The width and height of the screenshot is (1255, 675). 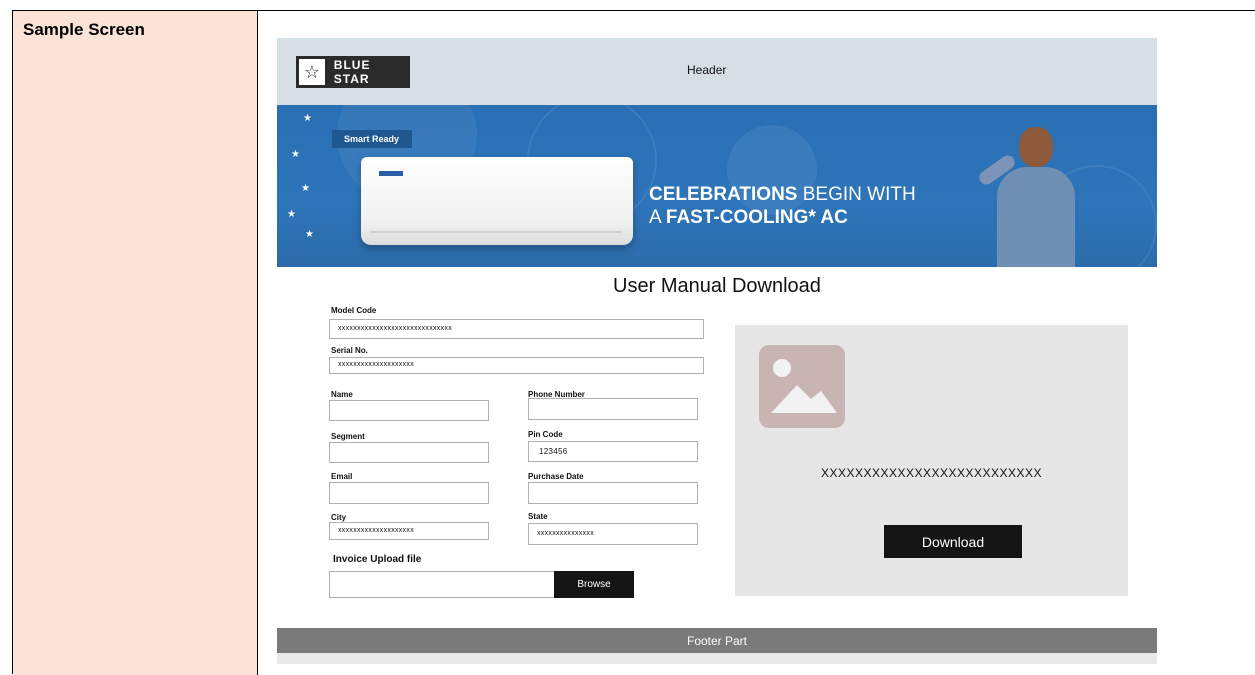 I want to click on serial-no-field: xxxxxxxxxxxxxxxxxxxx, so click(x=516, y=365).